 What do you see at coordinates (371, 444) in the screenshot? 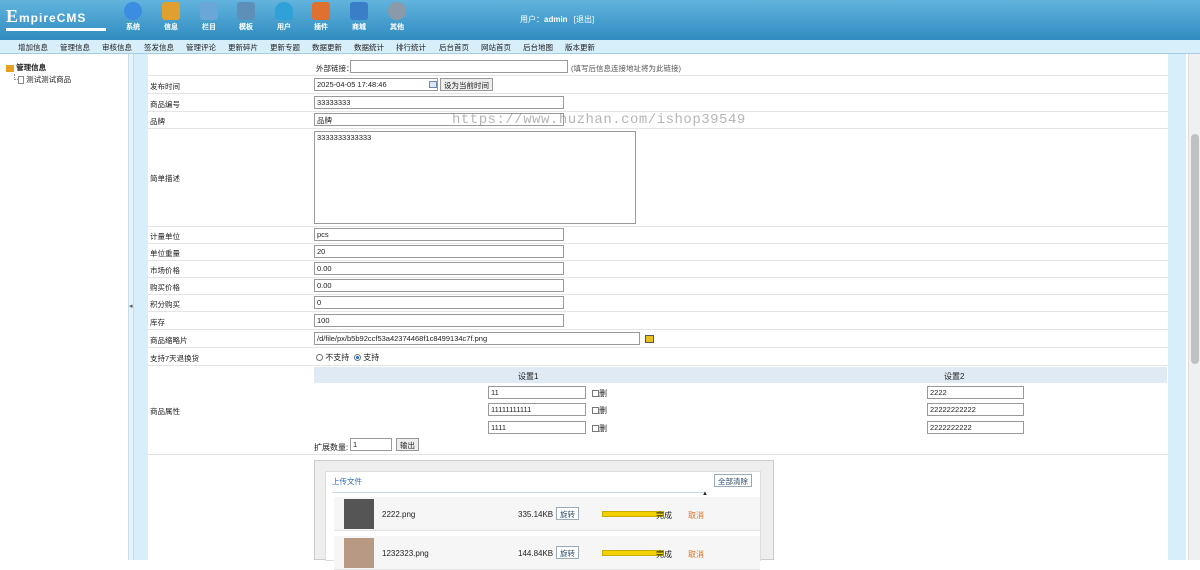
I see `expand-count-input: 1` at bounding box center [371, 444].